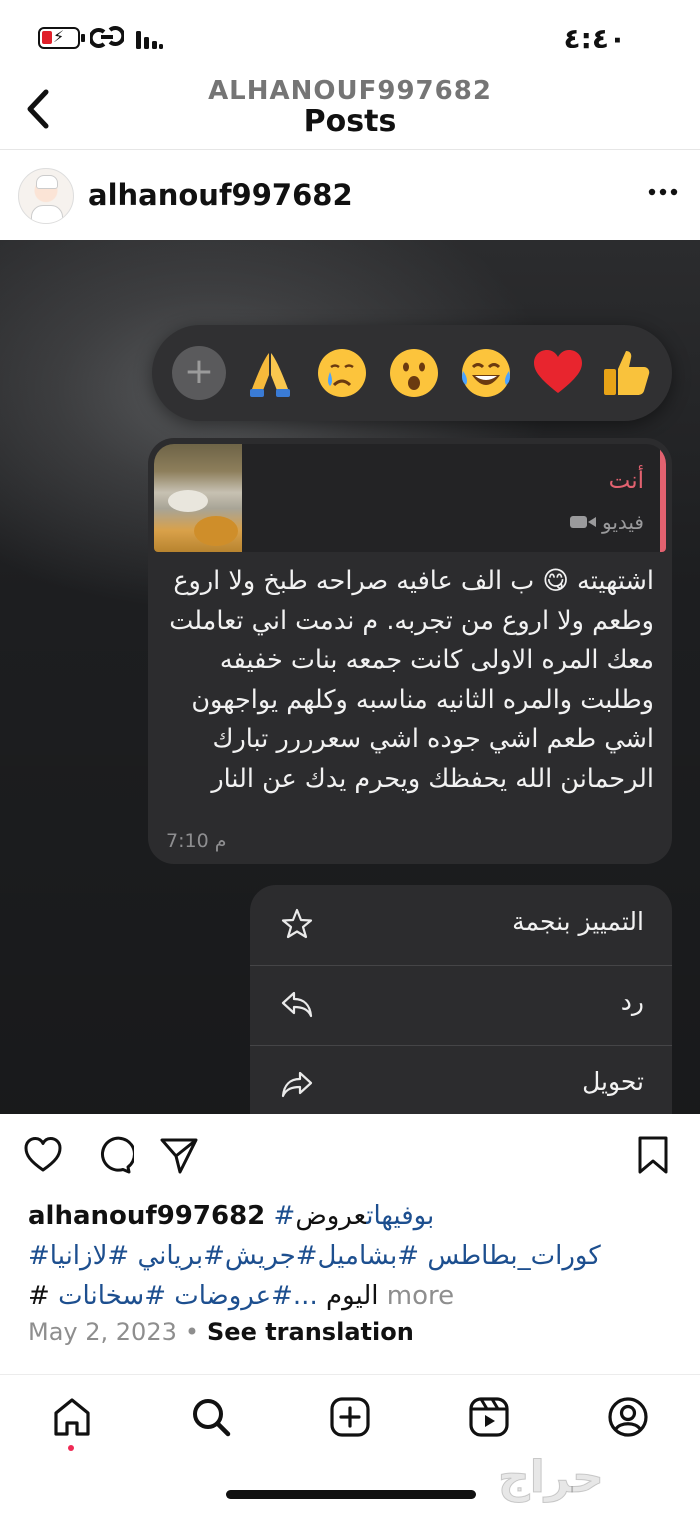 The width and height of the screenshot is (700, 1514). What do you see at coordinates (350, 1155) in the screenshot?
I see `post-actions` at bounding box center [350, 1155].